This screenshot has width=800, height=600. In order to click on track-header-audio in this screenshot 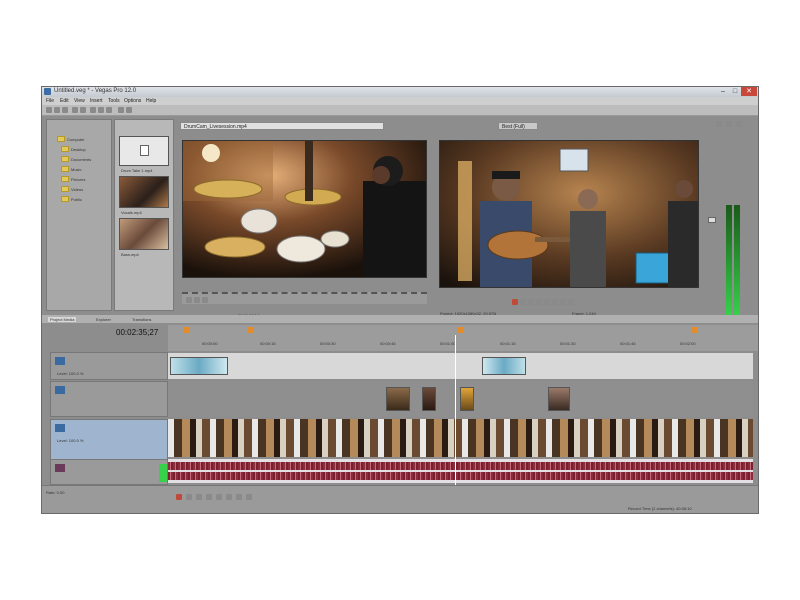, I will do `click(109, 472)`.